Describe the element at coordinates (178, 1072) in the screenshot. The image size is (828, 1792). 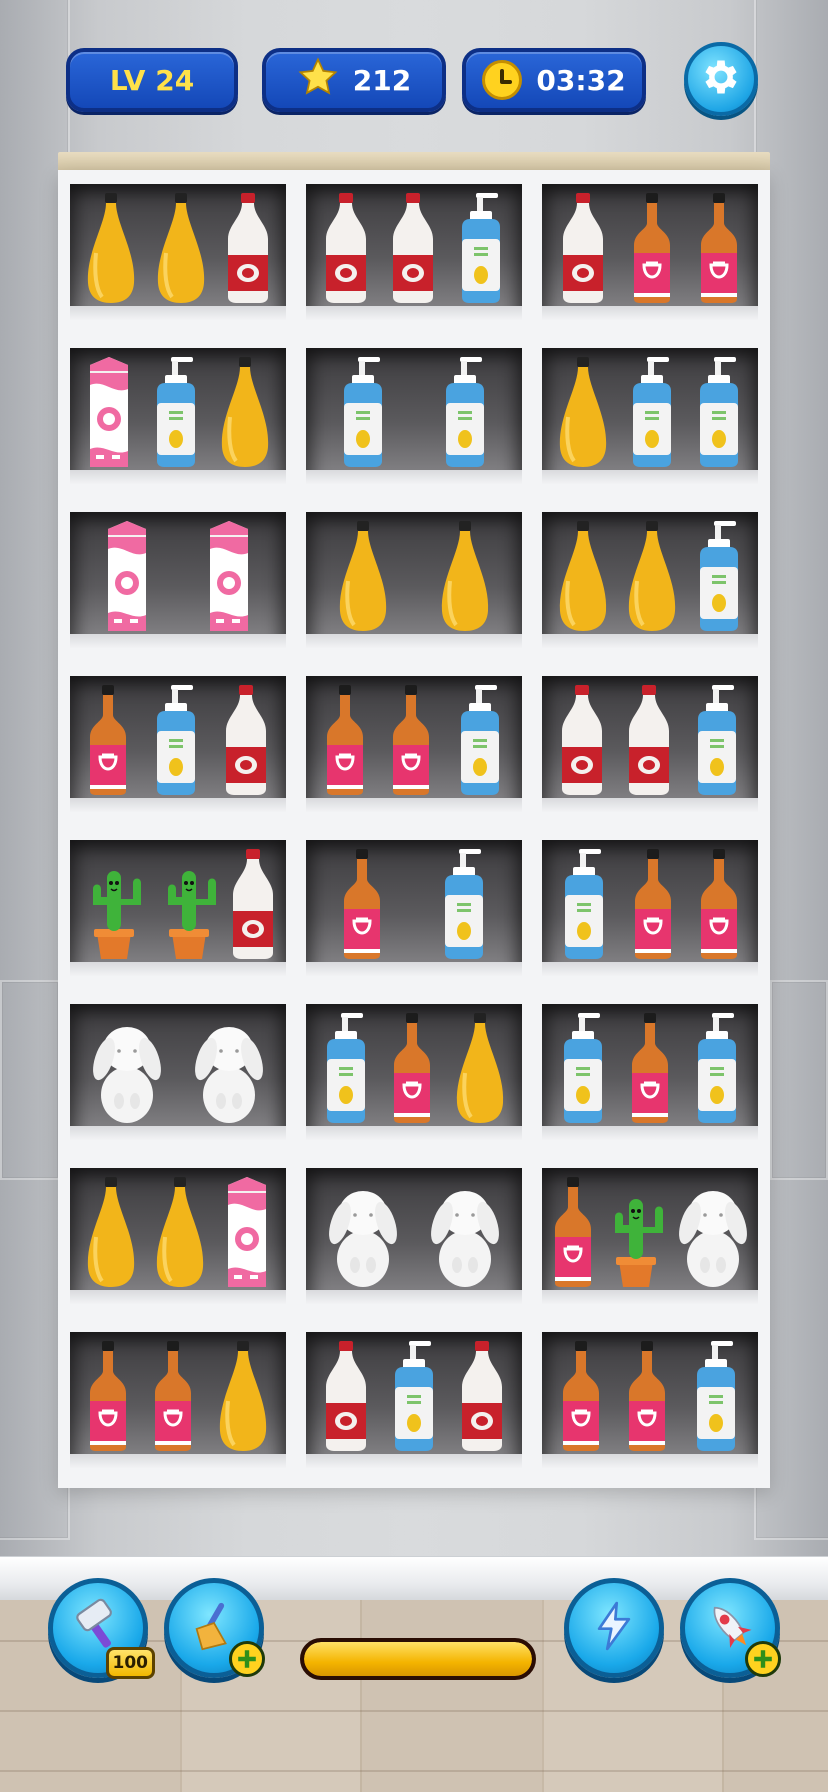
I see `shelf-cell-r6-c1` at that location.